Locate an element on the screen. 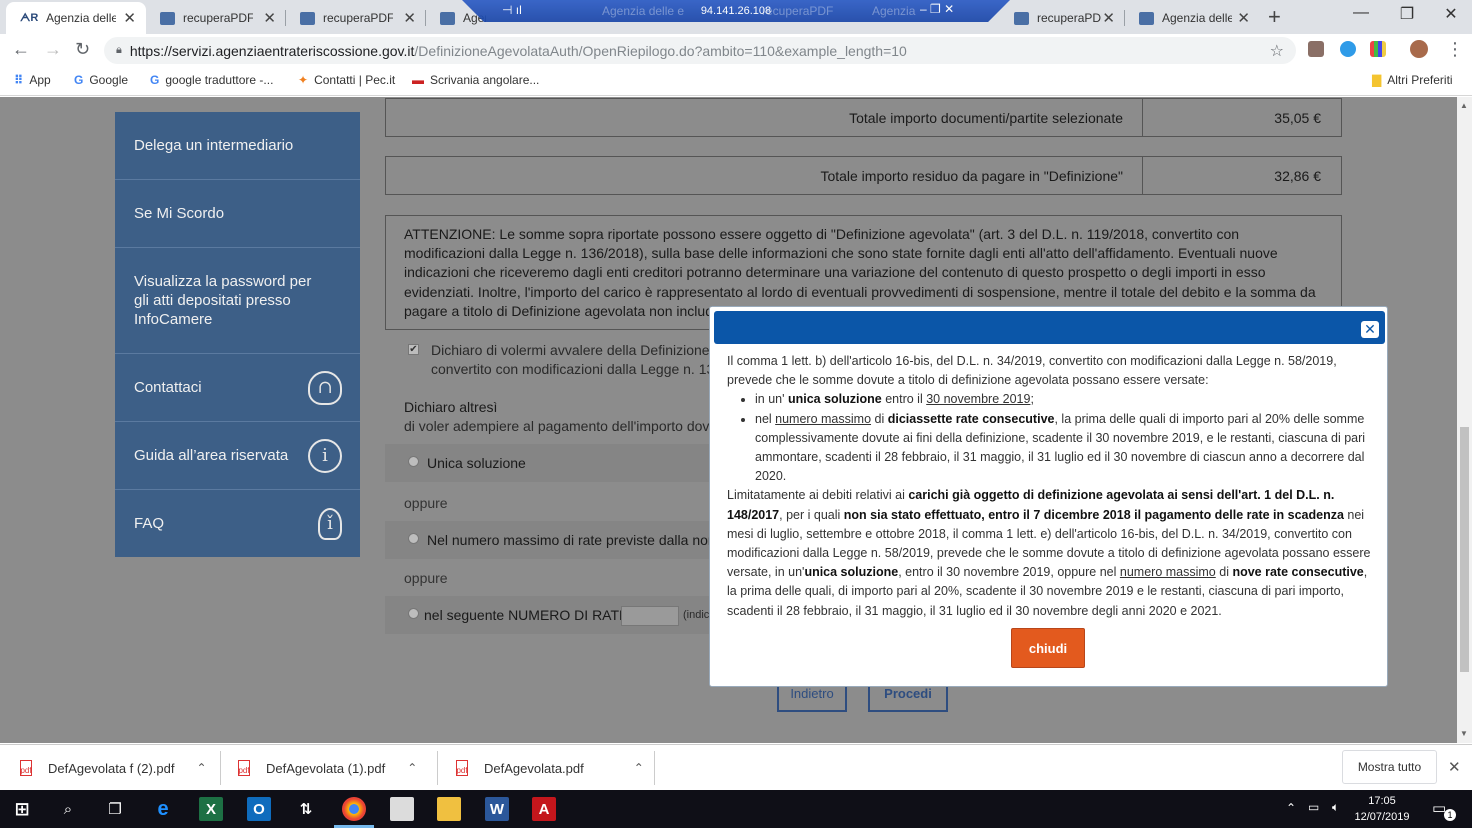  bookmark-pec: ✦ Contatti | Pec.it is located at coordinates (346, 80).